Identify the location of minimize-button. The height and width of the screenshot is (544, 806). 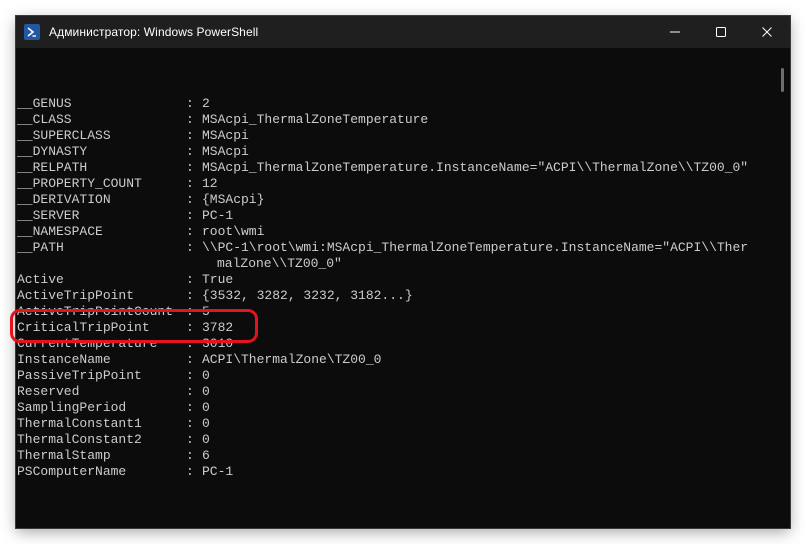
(675, 32).